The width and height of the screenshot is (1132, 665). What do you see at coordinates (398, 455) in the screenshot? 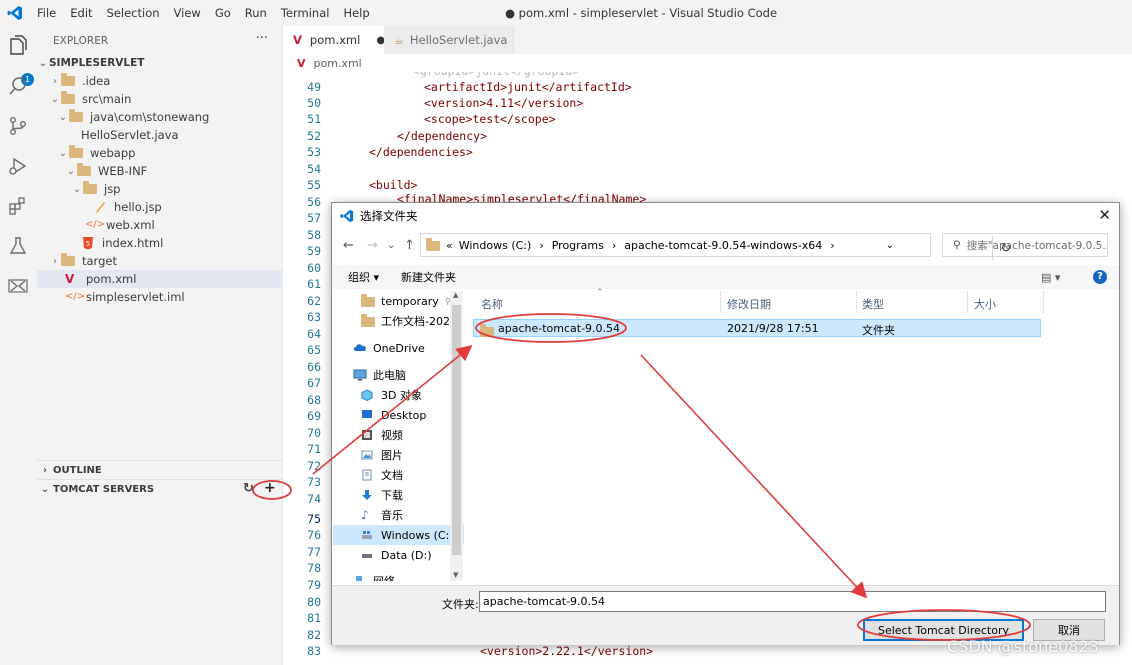
I see `nav-item-pictures: 图片` at bounding box center [398, 455].